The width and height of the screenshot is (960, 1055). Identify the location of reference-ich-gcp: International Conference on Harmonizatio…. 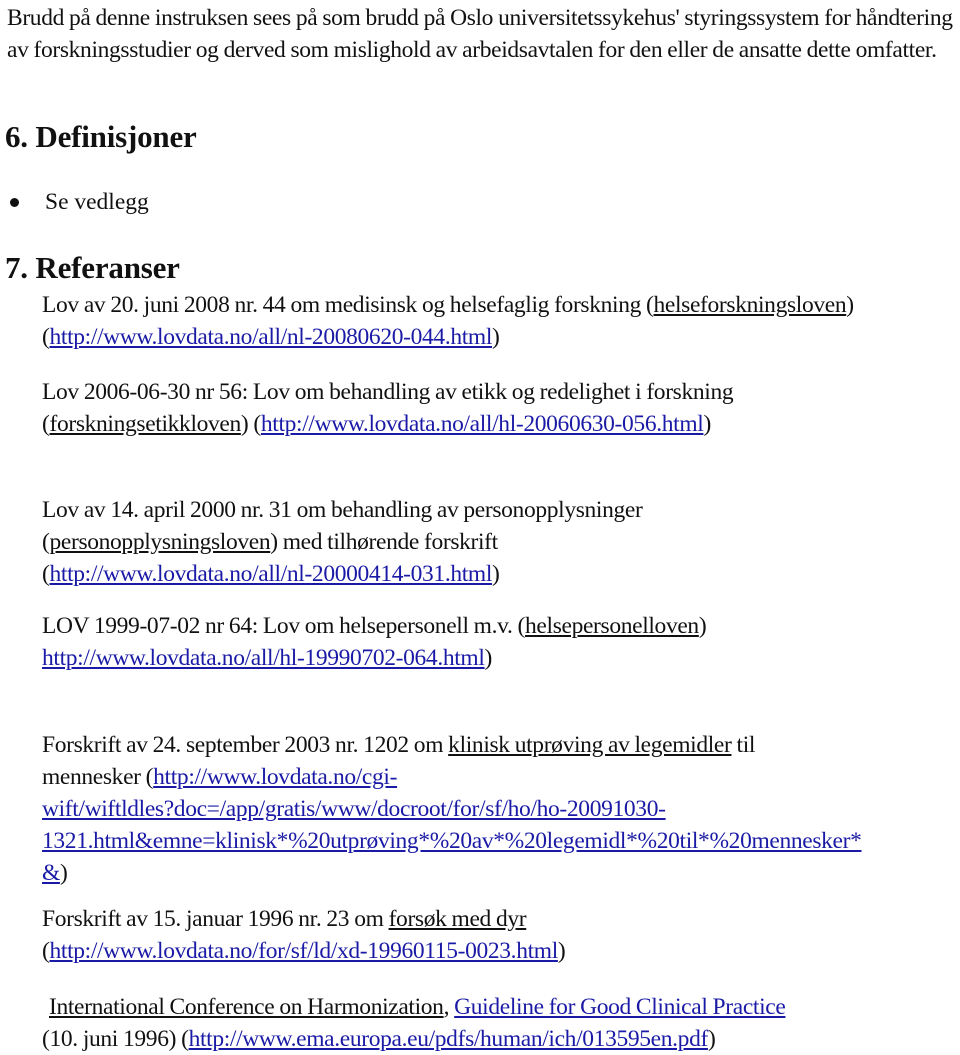
(501, 1023).